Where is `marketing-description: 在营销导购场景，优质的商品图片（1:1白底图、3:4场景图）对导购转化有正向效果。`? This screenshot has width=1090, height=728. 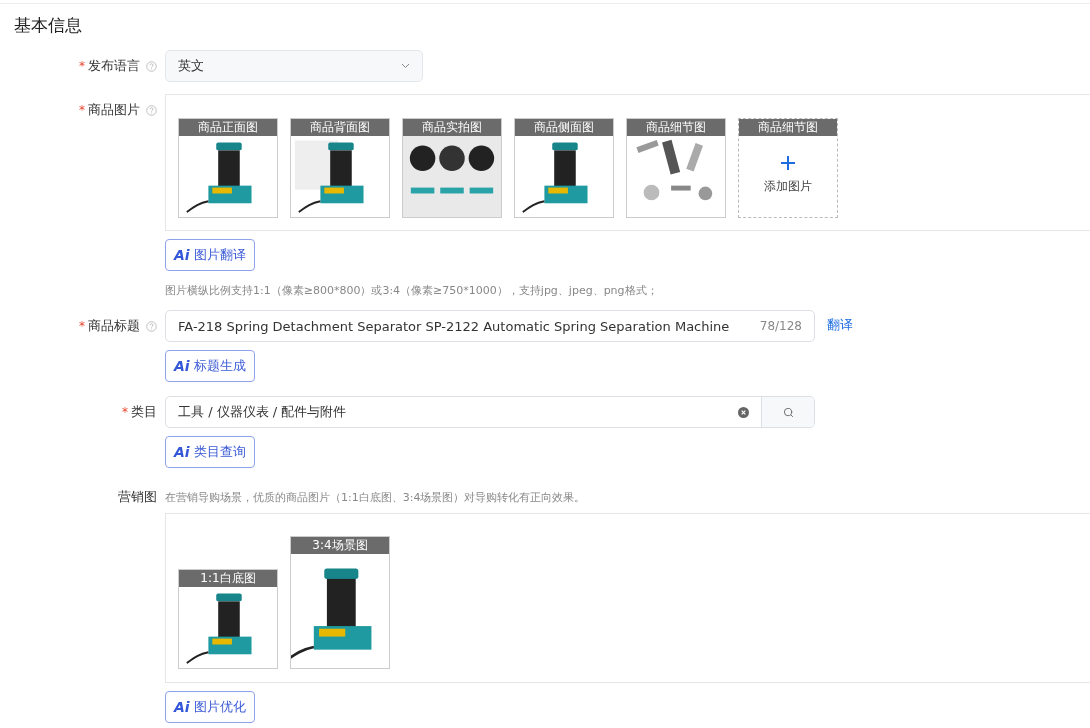
marketing-description: 在营销导购场景，优质的商品图片（1:1白底图、3:4场景图）对导购转化有正向效果。 is located at coordinates (375, 497).